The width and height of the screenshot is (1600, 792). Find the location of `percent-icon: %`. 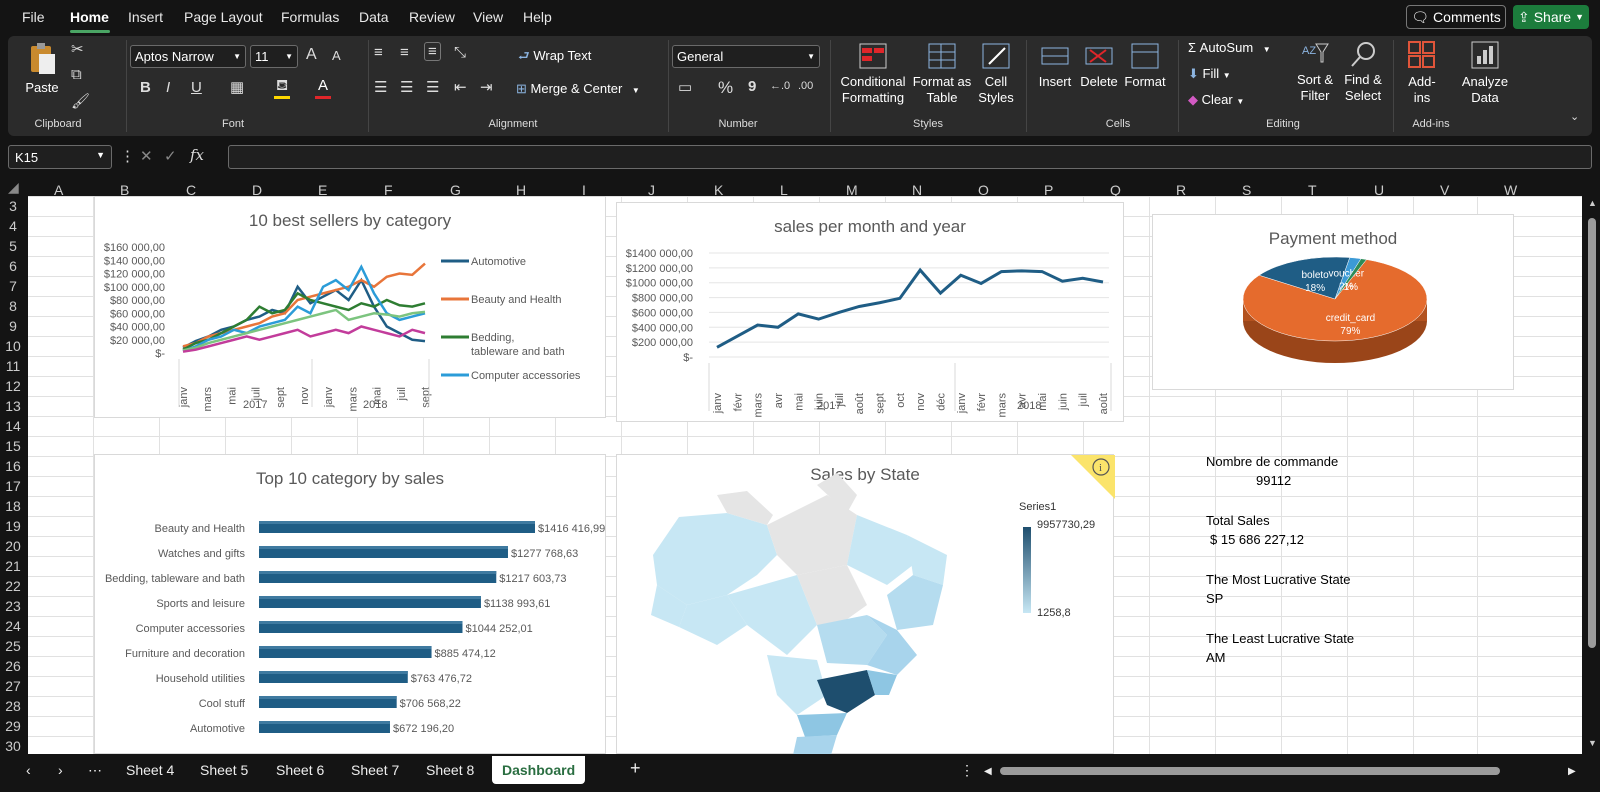

percent-icon: % is located at coordinates (725, 88).